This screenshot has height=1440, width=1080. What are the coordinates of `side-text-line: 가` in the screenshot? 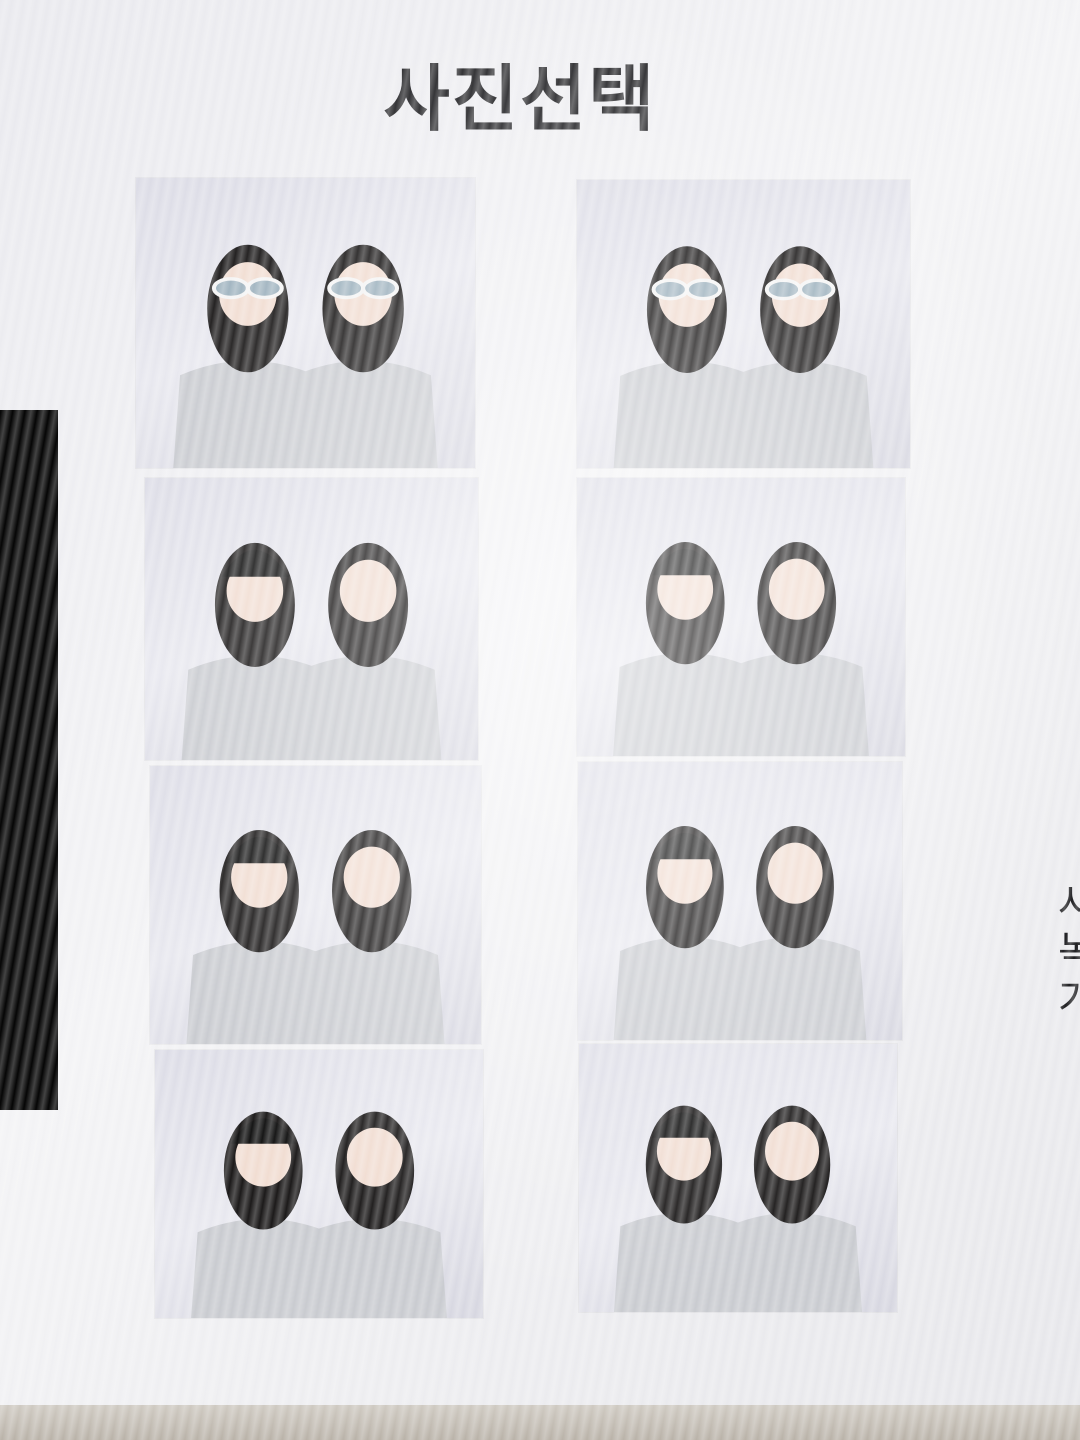 It's located at (1069, 1000).